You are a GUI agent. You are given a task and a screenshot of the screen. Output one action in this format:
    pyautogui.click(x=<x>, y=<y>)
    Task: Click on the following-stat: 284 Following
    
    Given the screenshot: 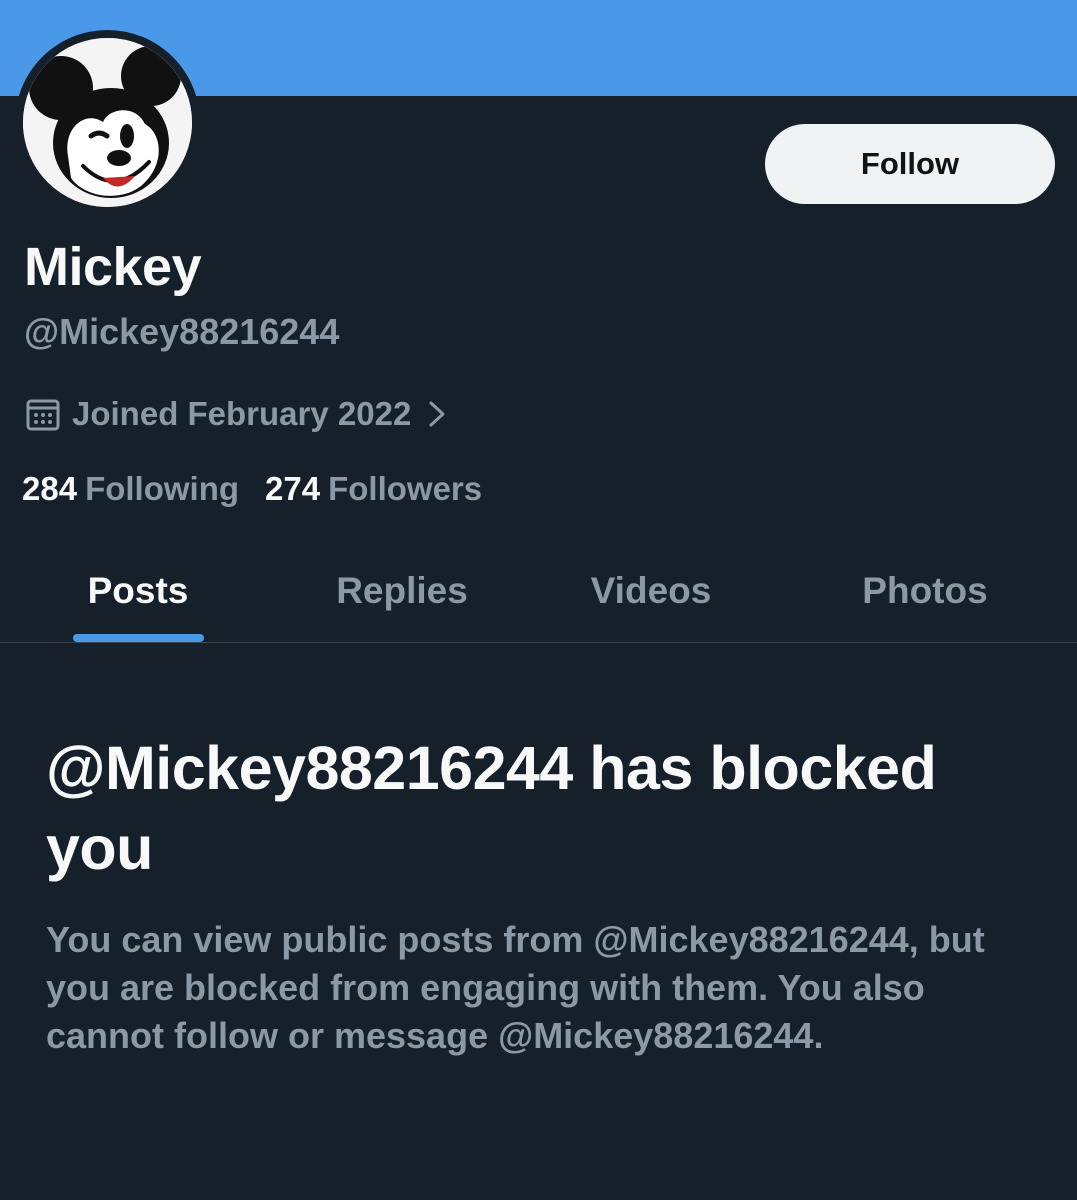 What is the action you would take?
    pyautogui.click(x=130, y=489)
    